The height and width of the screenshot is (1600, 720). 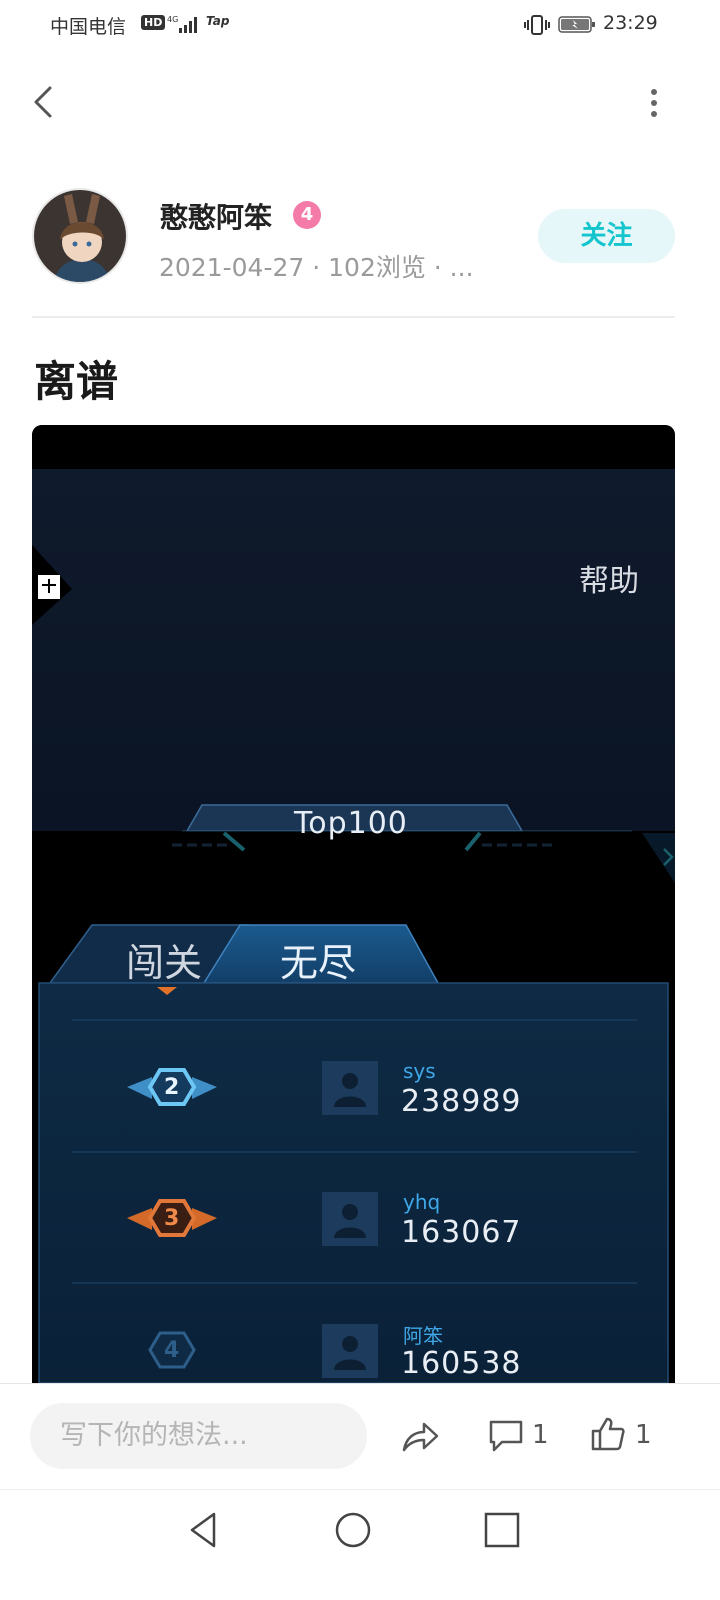 What do you see at coordinates (307, 215) in the screenshot?
I see `level-badge: 4` at bounding box center [307, 215].